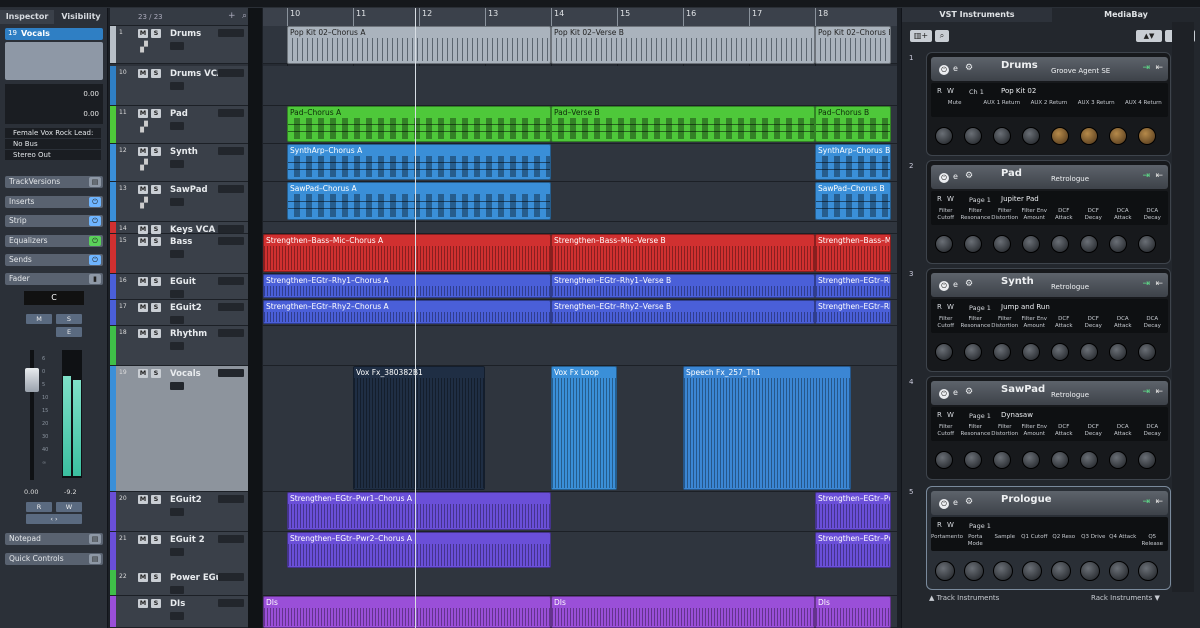 The width and height of the screenshot is (1200, 628). What do you see at coordinates (54, 539) in the screenshot?
I see `section-notepad: Notepad ▤` at bounding box center [54, 539].